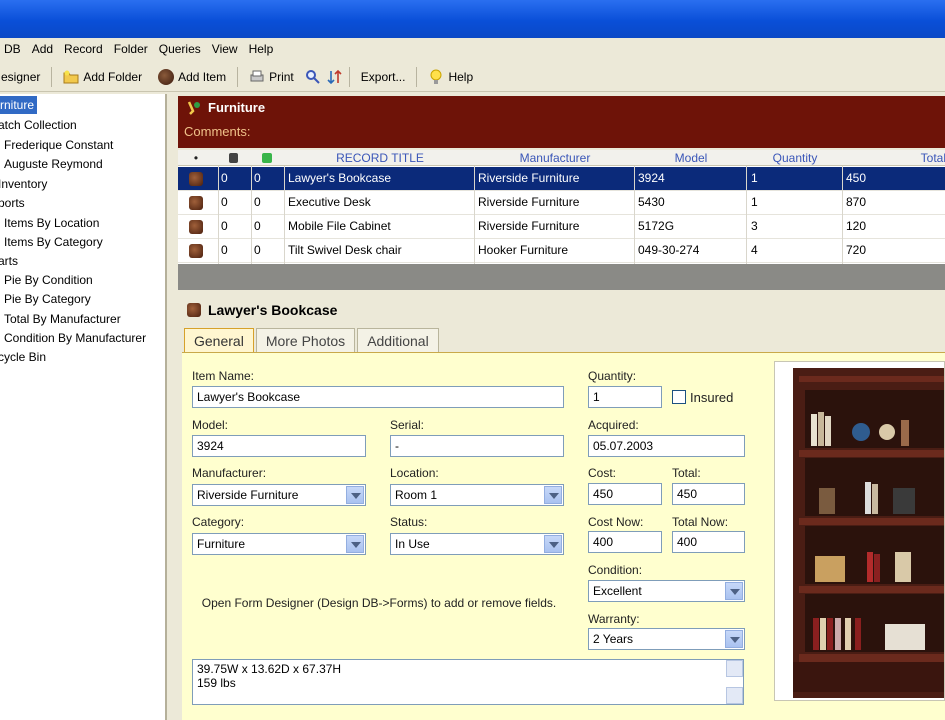  I want to click on cell-manufacturer: Riverside Furniture, so click(529, 226).